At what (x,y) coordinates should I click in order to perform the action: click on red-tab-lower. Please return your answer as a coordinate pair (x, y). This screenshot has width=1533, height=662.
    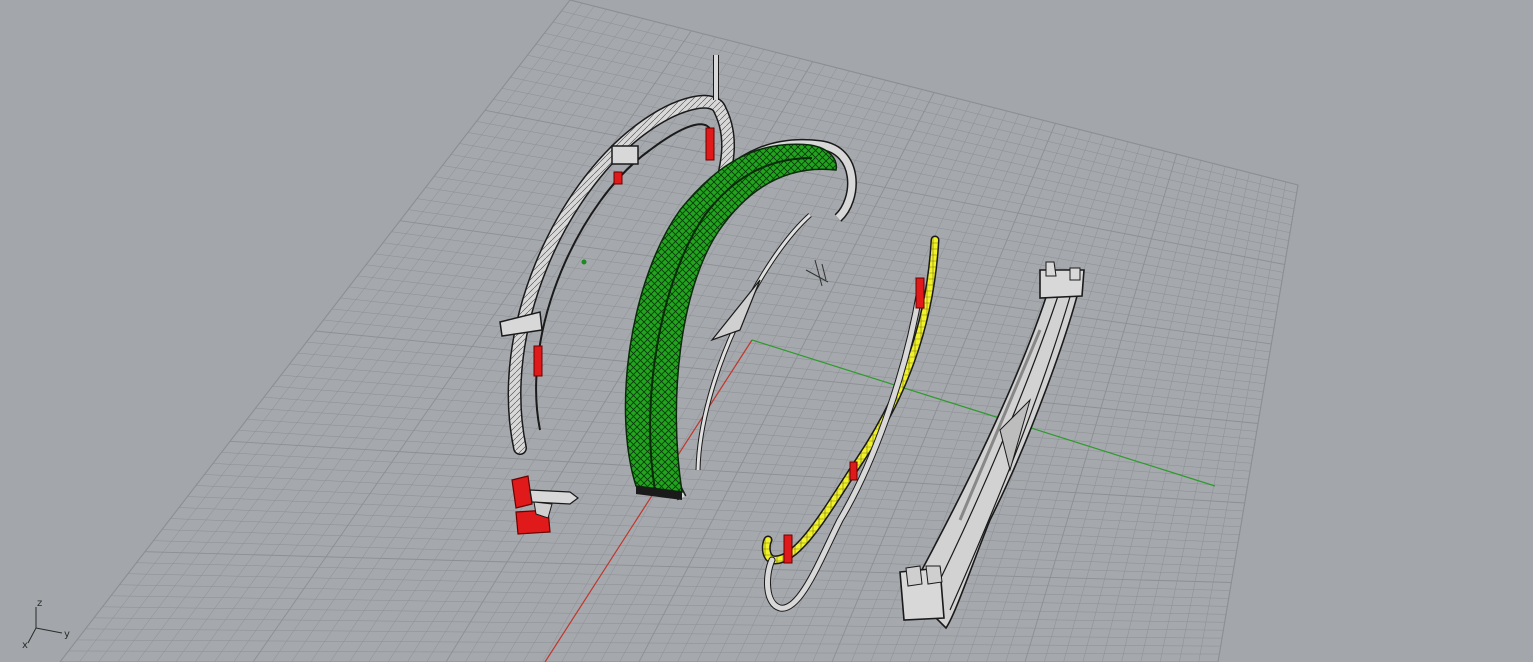
    Looking at the image, I should click on (538, 361).